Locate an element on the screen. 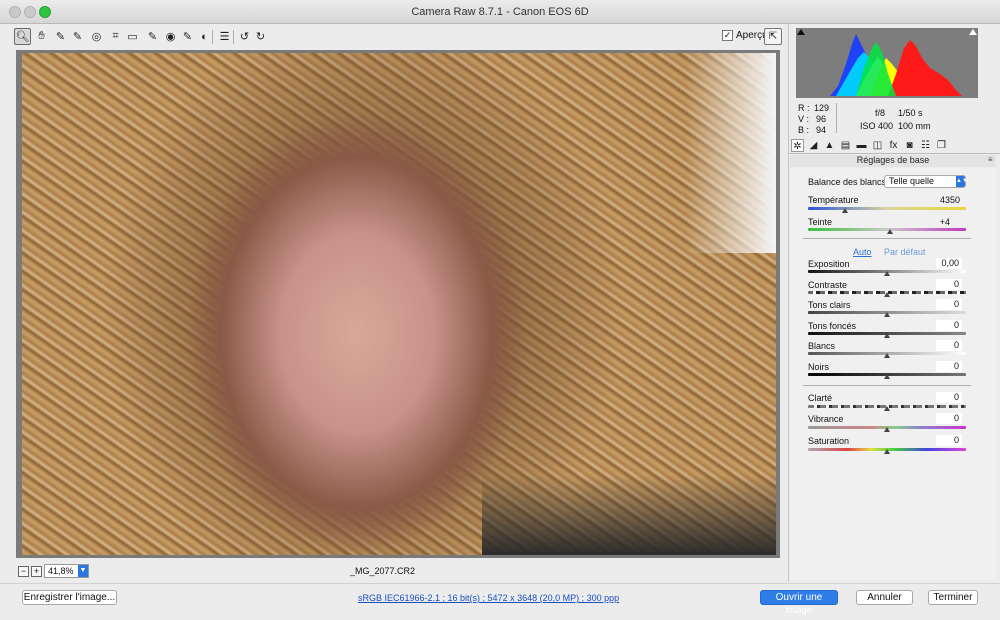  highlights-slider-thumb is located at coordinates (887, 314).